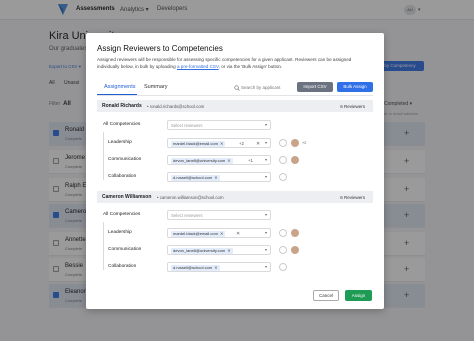 The image size is (474, 341). I want to click on tab-assignments: Assignments, so click(120, 87).